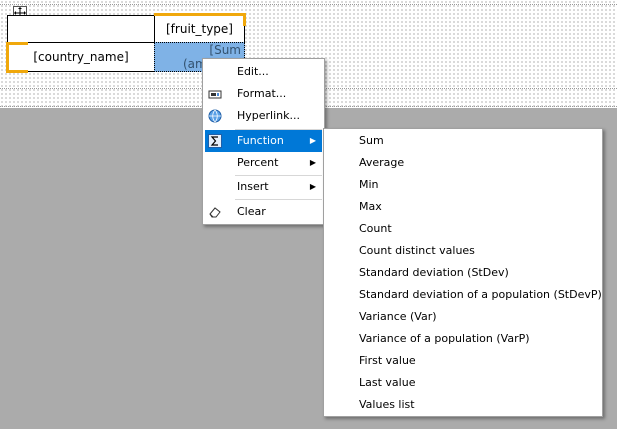 The height and width of the screenshot is (429, 617). Describe the element at coordinates (215, 141) in the screenshot. I see `sigma-icon` at that location.